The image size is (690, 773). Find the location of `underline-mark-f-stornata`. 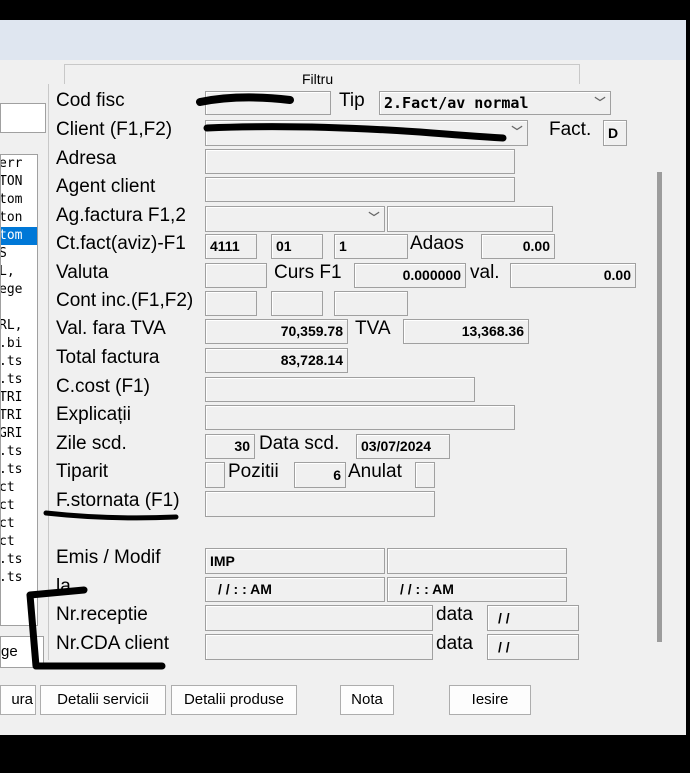

underline-mark-f-stornata is located at coordinates (111, 515).